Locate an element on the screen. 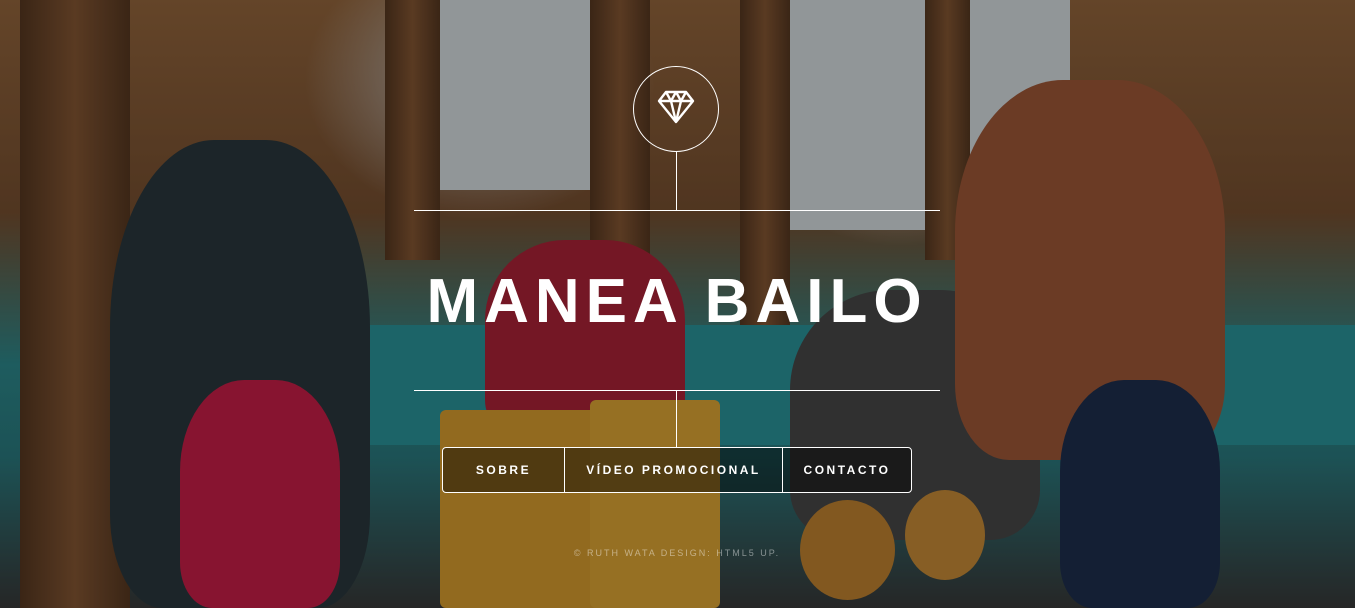  connector-line-top is located at coordinates (676, 181).